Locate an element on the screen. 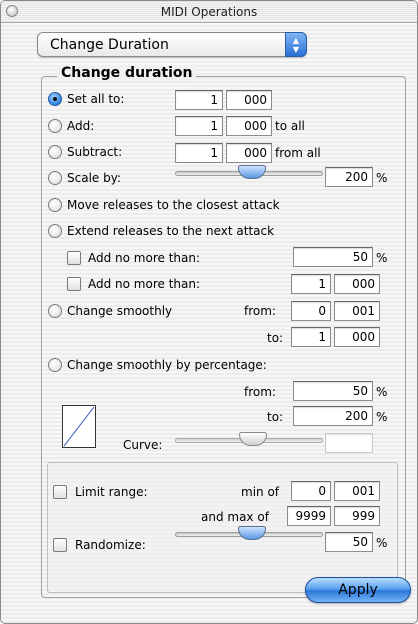 This screenshot has height=624, width=418. add-no-more-pct-label: Add no more than: is located at coordinates (144, 258).